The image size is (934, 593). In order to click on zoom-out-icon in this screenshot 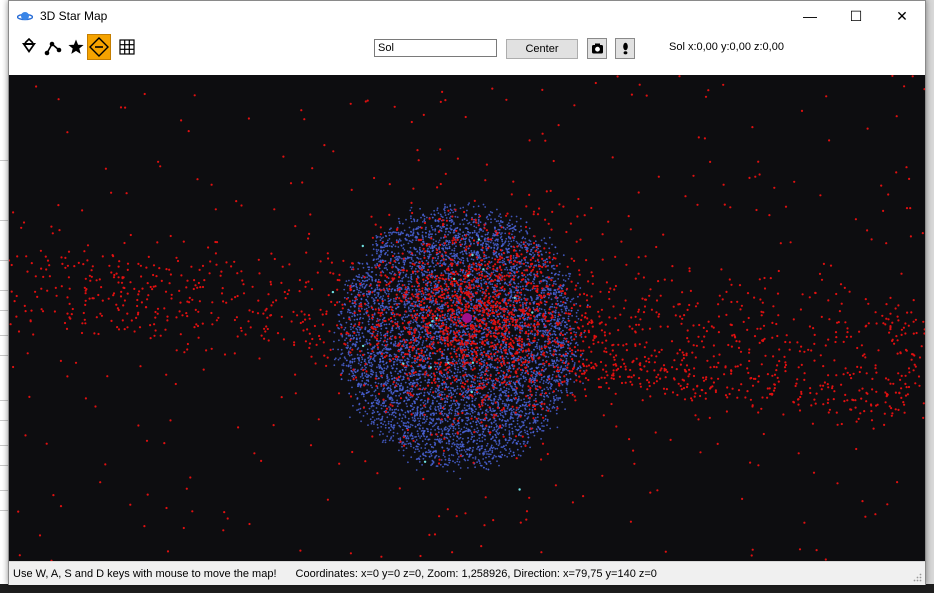, I will do `click(99, 47)`.